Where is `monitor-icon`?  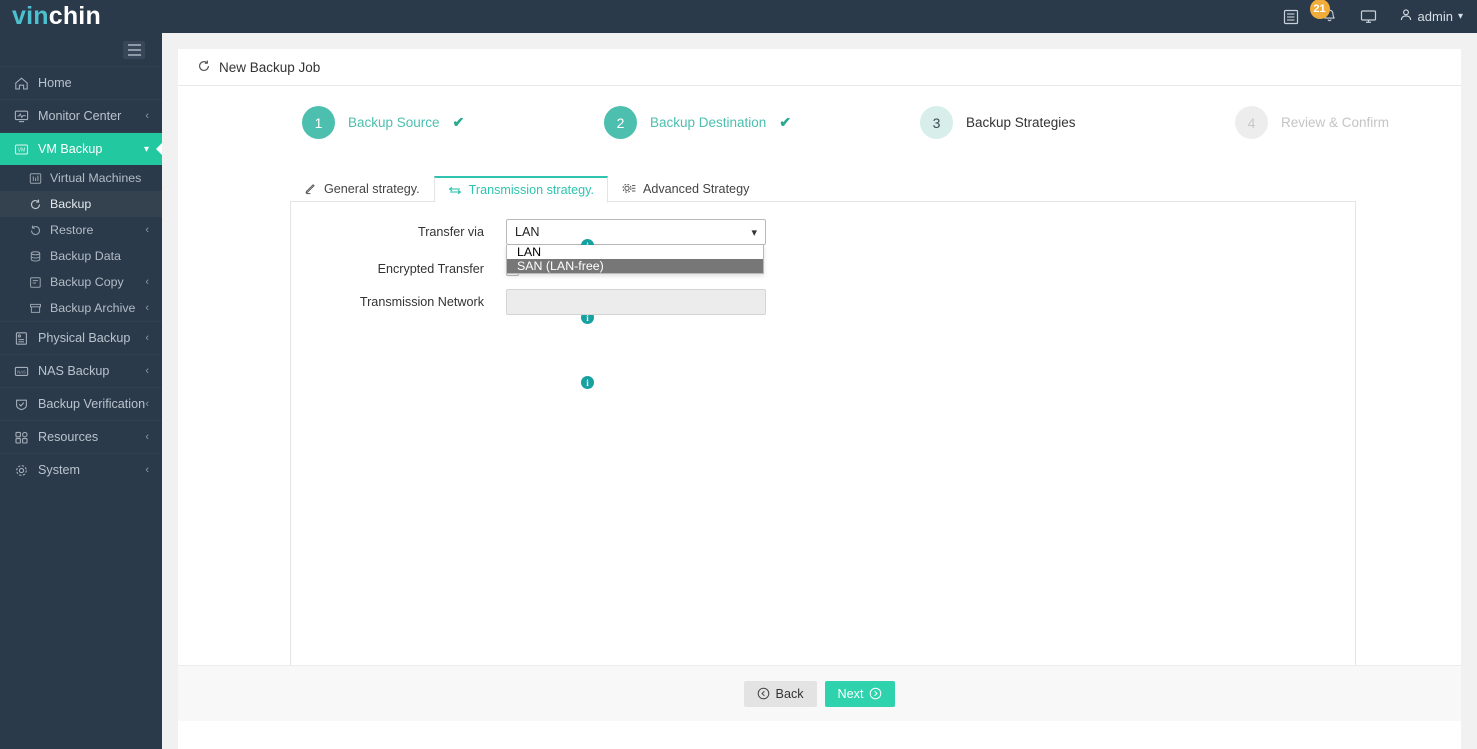
monitor-icon is located at coordinates (1368, 16).